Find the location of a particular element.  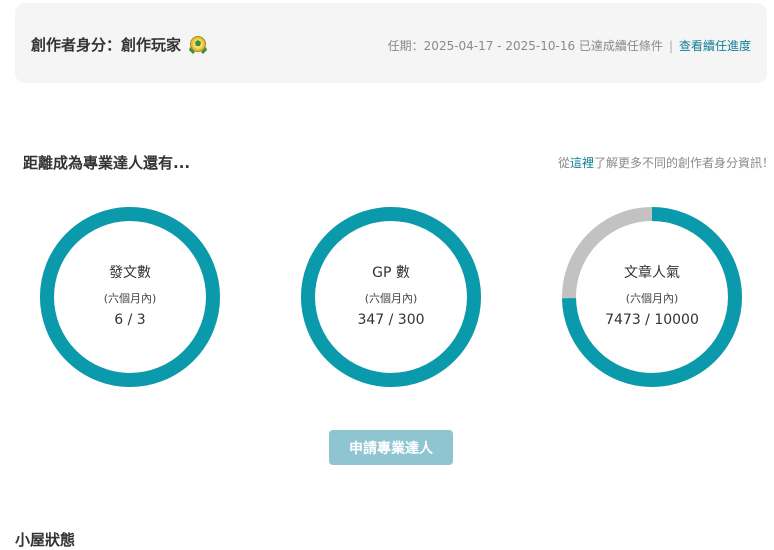

term-text: 任期：2025-04-17 - 2025-10-16 已達成續任條件 is located at coordinates (525, 46).